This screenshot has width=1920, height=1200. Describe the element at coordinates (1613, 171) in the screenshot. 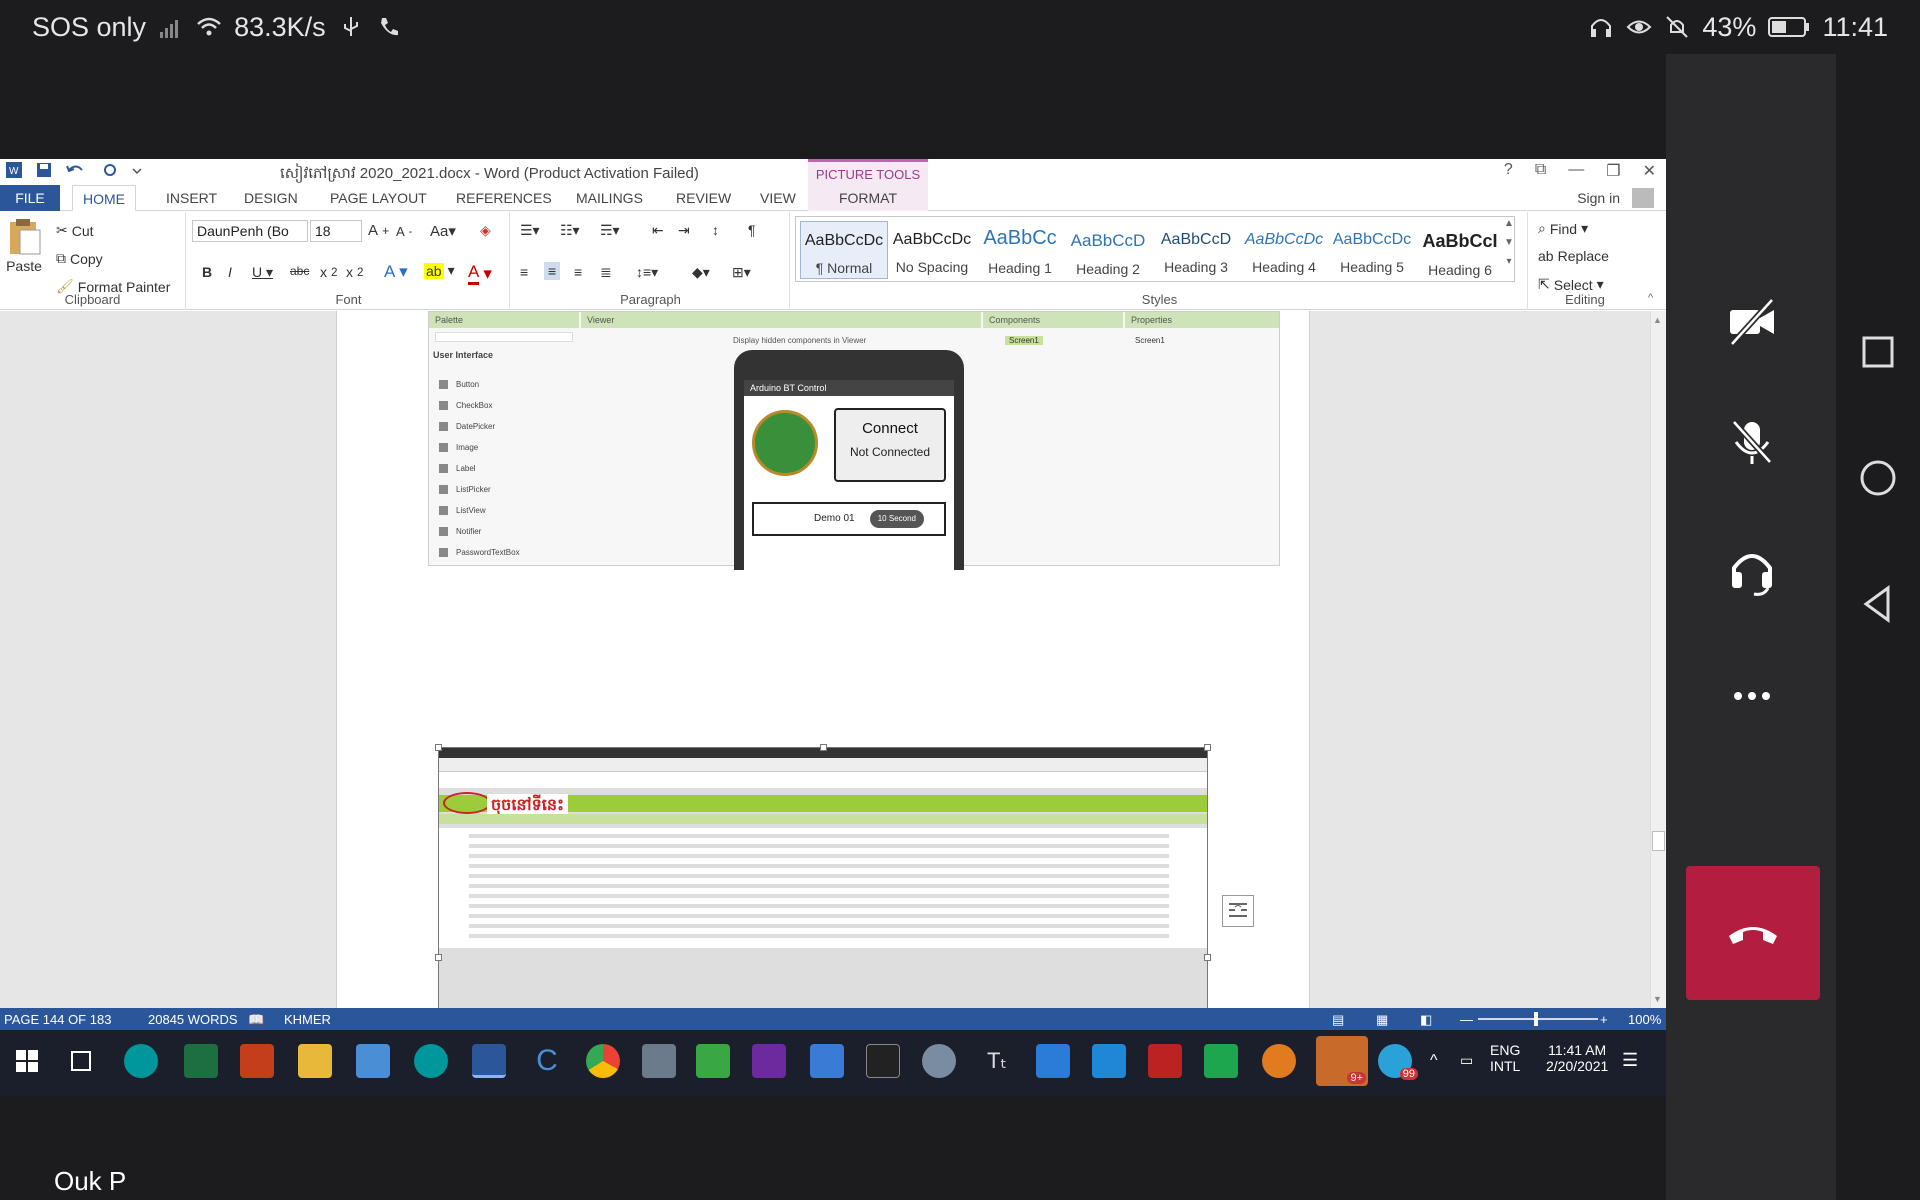

I see `restore-icon: ❐` at that location.